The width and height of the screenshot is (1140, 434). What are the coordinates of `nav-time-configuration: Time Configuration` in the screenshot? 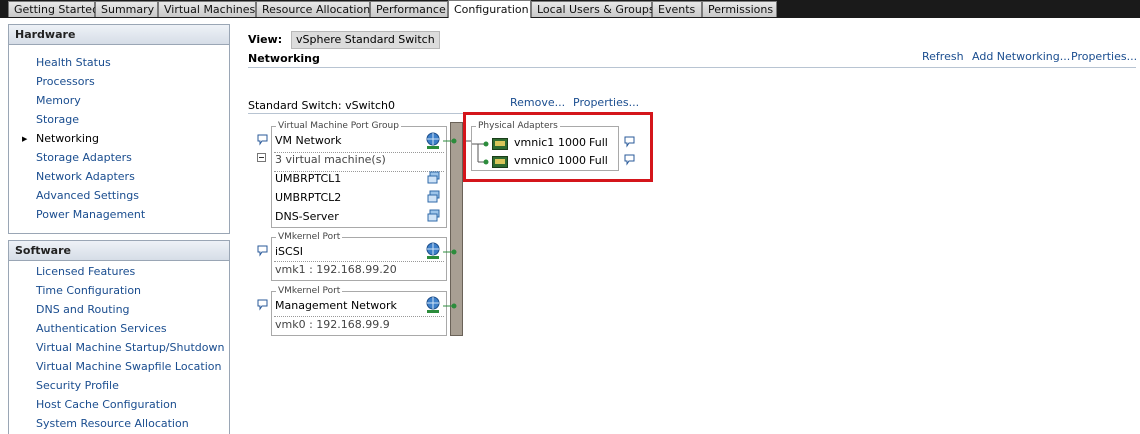 It's located at (88, 291).